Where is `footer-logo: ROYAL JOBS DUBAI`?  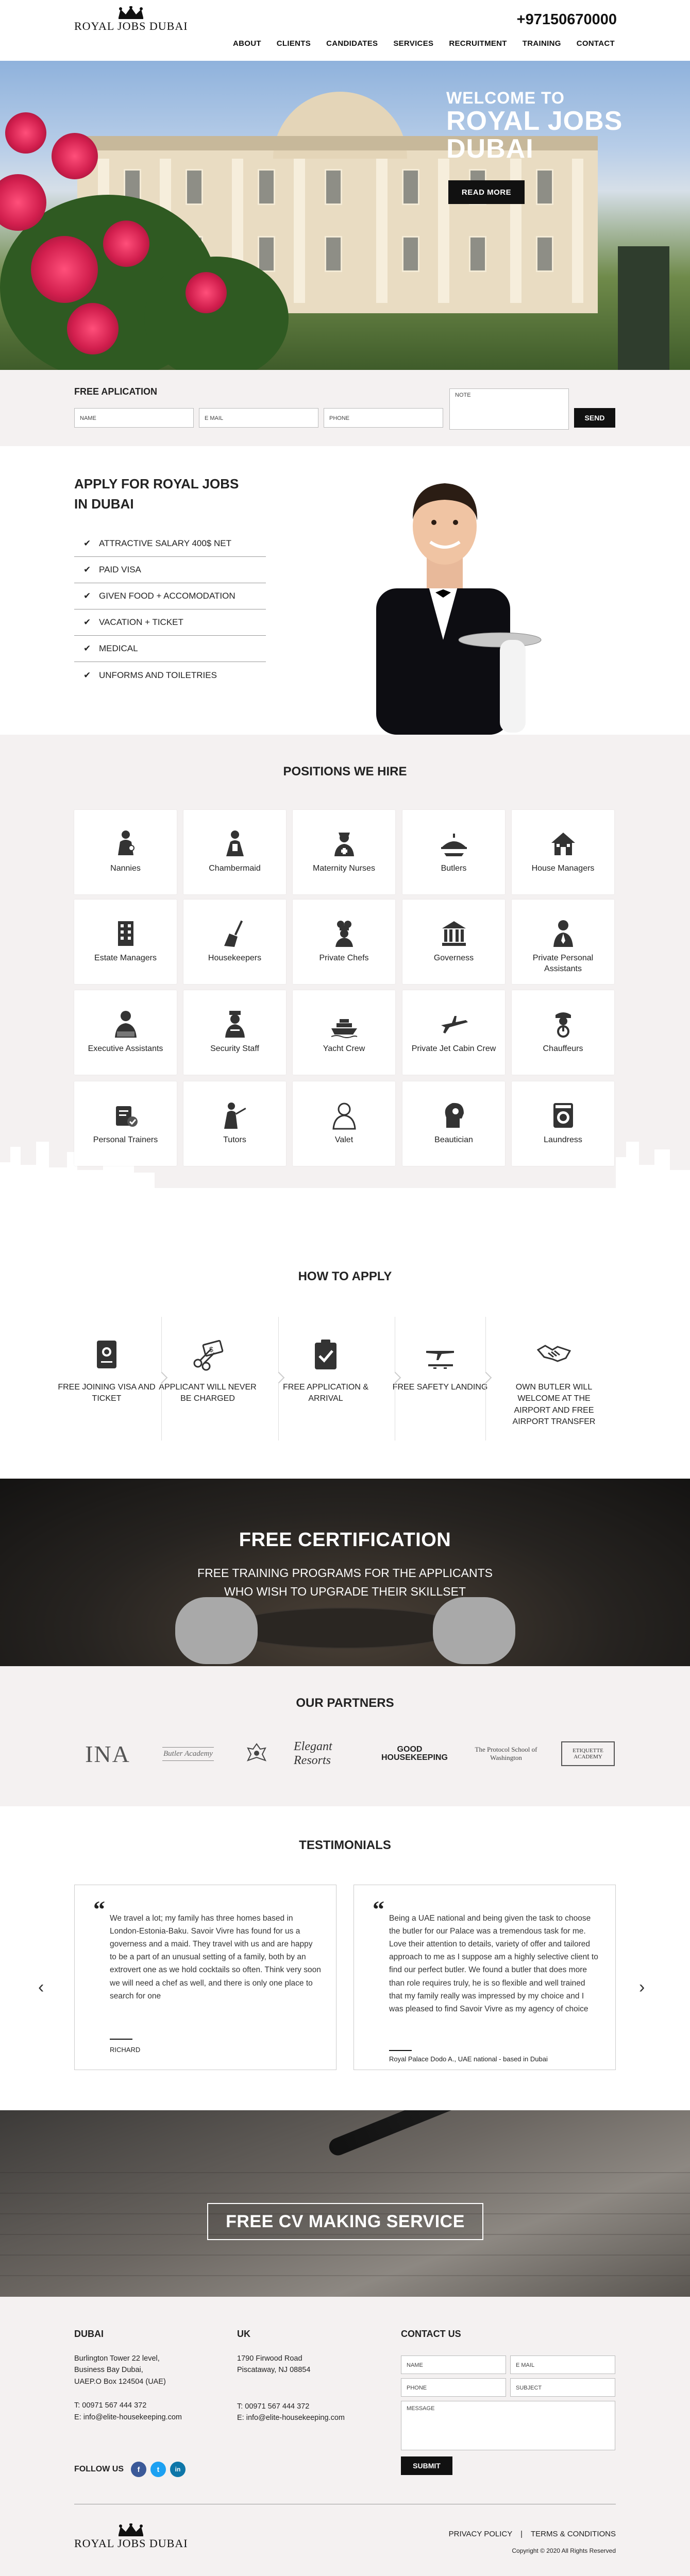
footer-logo: ROYAL JOBS DUBAI is located at coordinates (131, 2536).